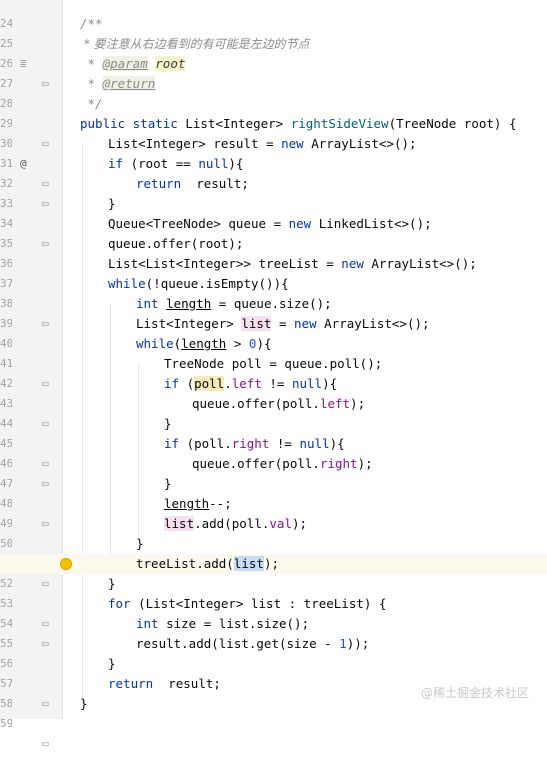 This screenshot has width=547, height=774. I want to click on method-name: rightSideView, so click(339, 123).